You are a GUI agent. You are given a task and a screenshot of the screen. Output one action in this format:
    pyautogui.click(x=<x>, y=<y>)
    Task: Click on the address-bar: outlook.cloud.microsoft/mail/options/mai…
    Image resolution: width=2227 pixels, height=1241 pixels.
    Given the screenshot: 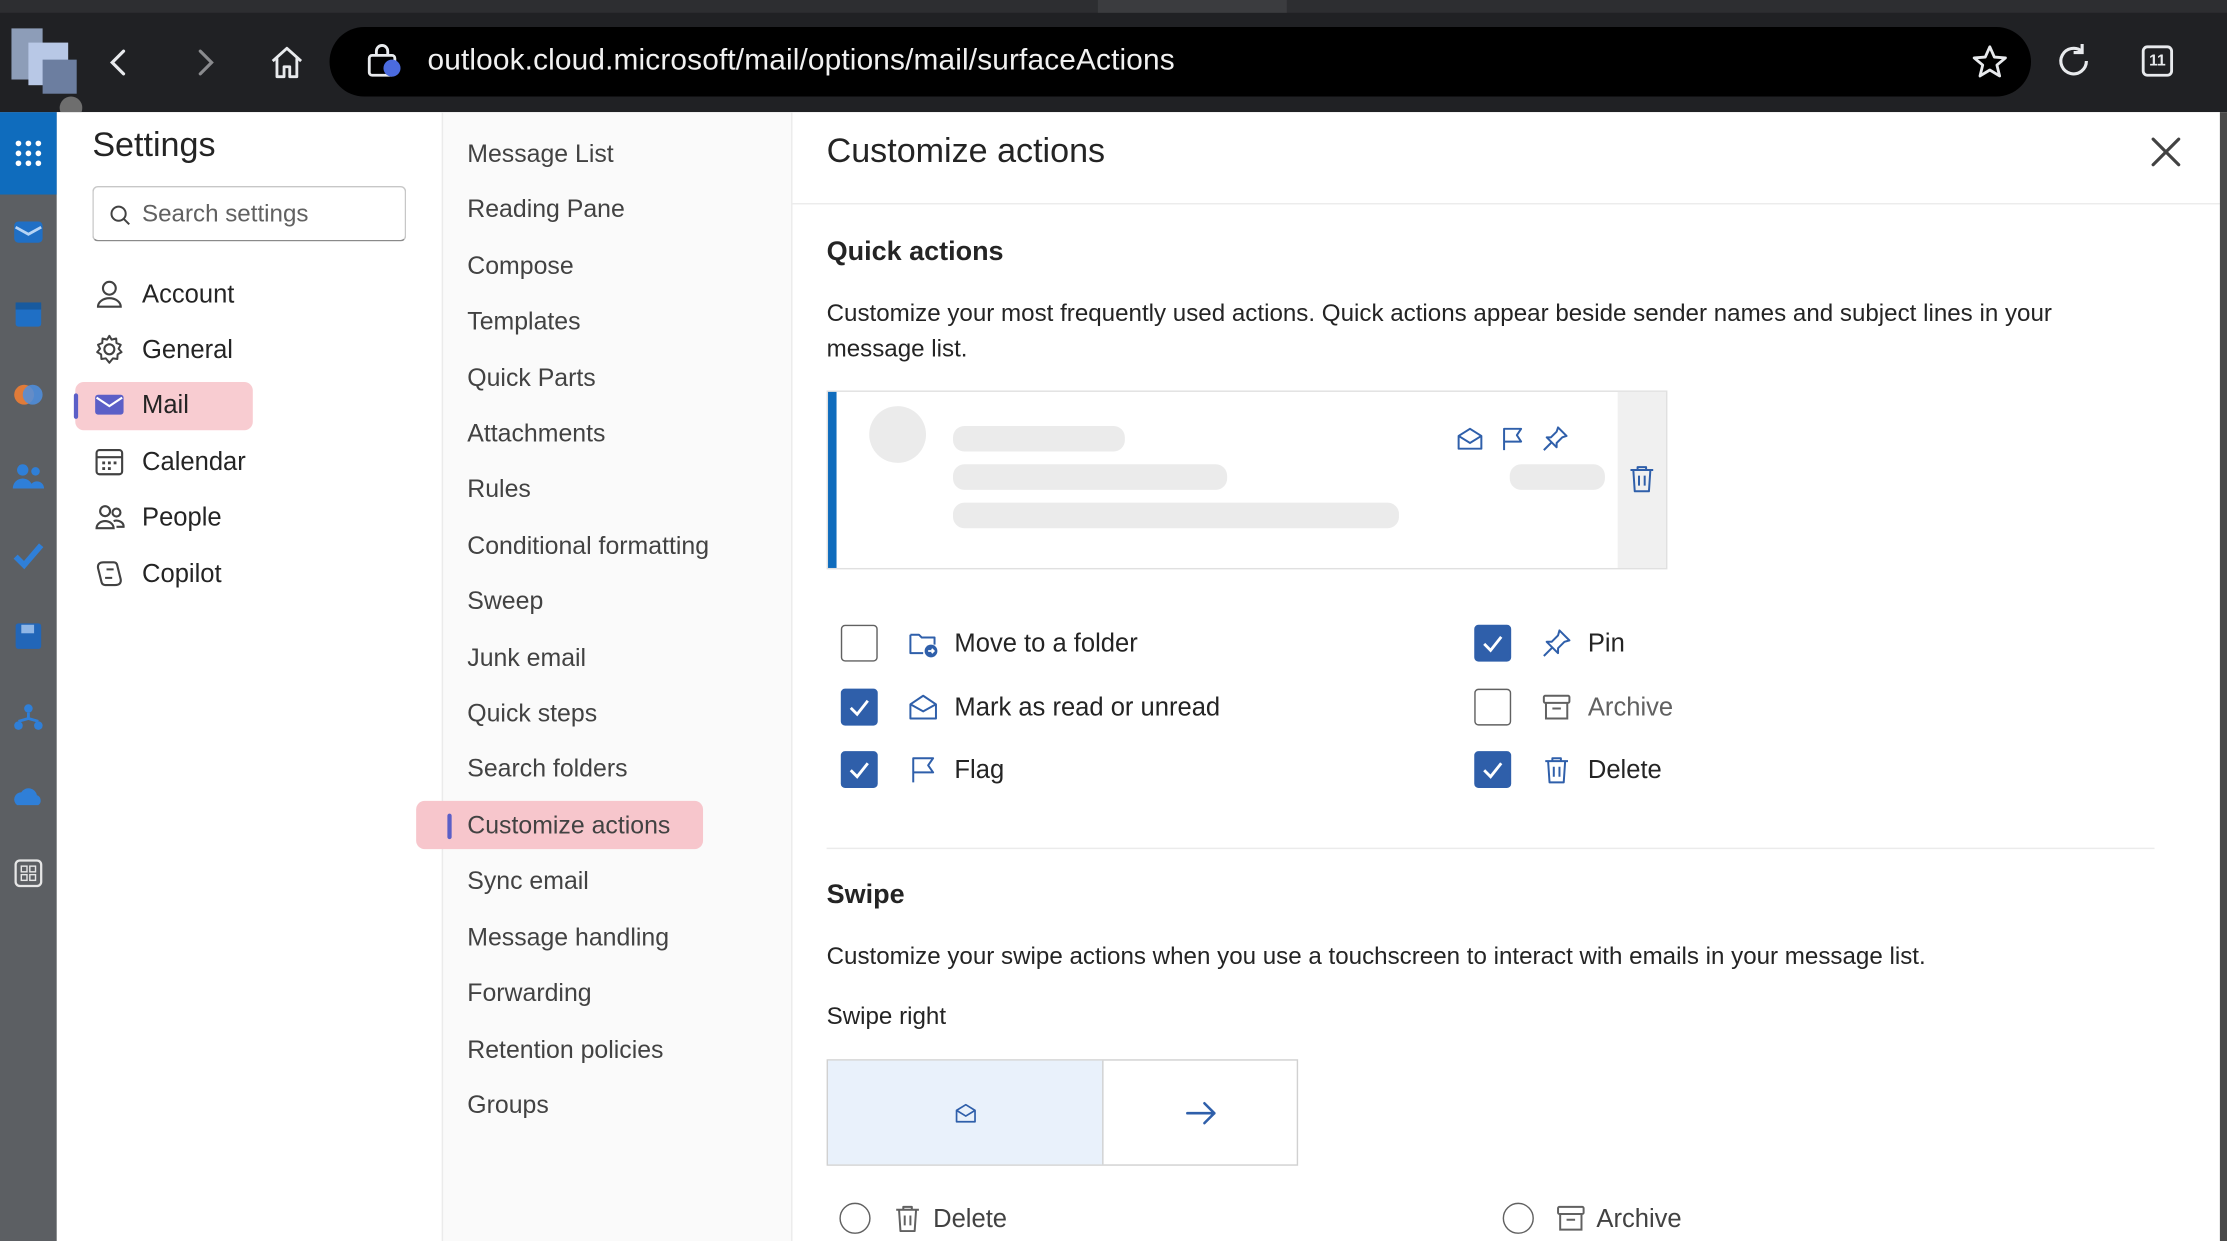 What is the action you would take?
    pyautogui.click(x=1180, y=61)
    